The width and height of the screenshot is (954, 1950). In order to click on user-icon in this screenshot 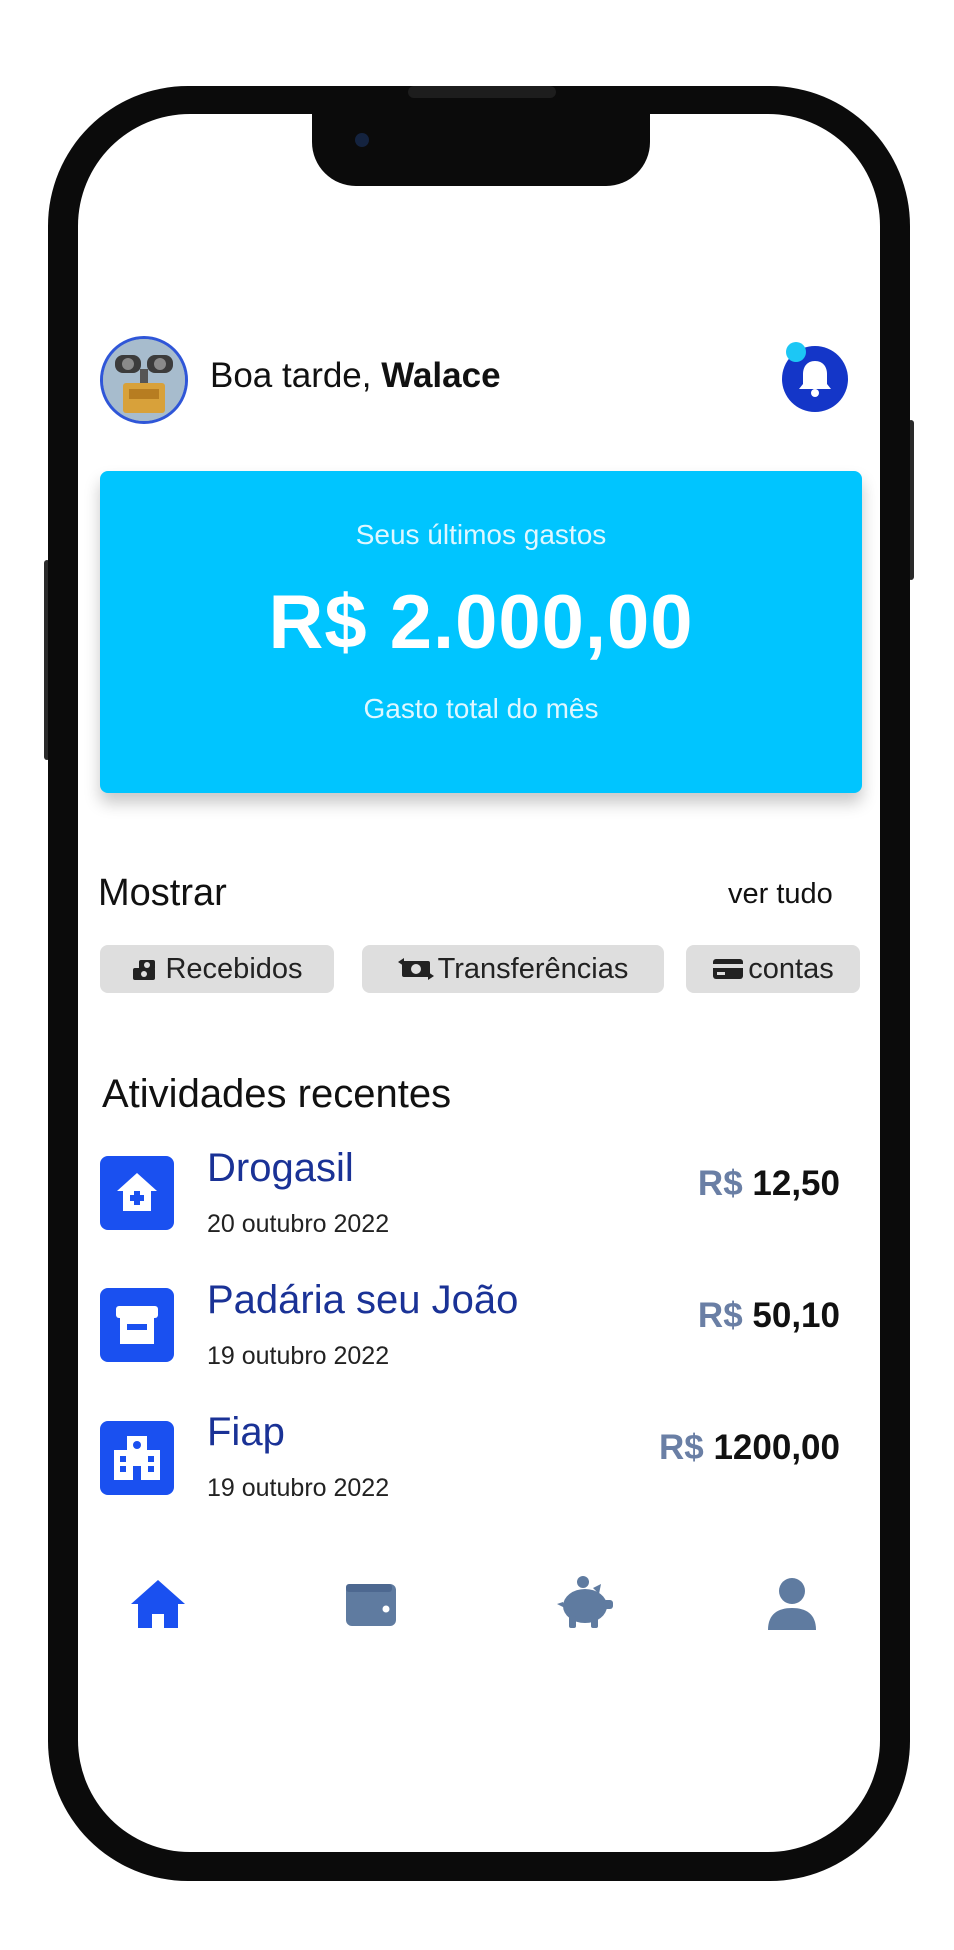, I will do `click(792, 1604)`.